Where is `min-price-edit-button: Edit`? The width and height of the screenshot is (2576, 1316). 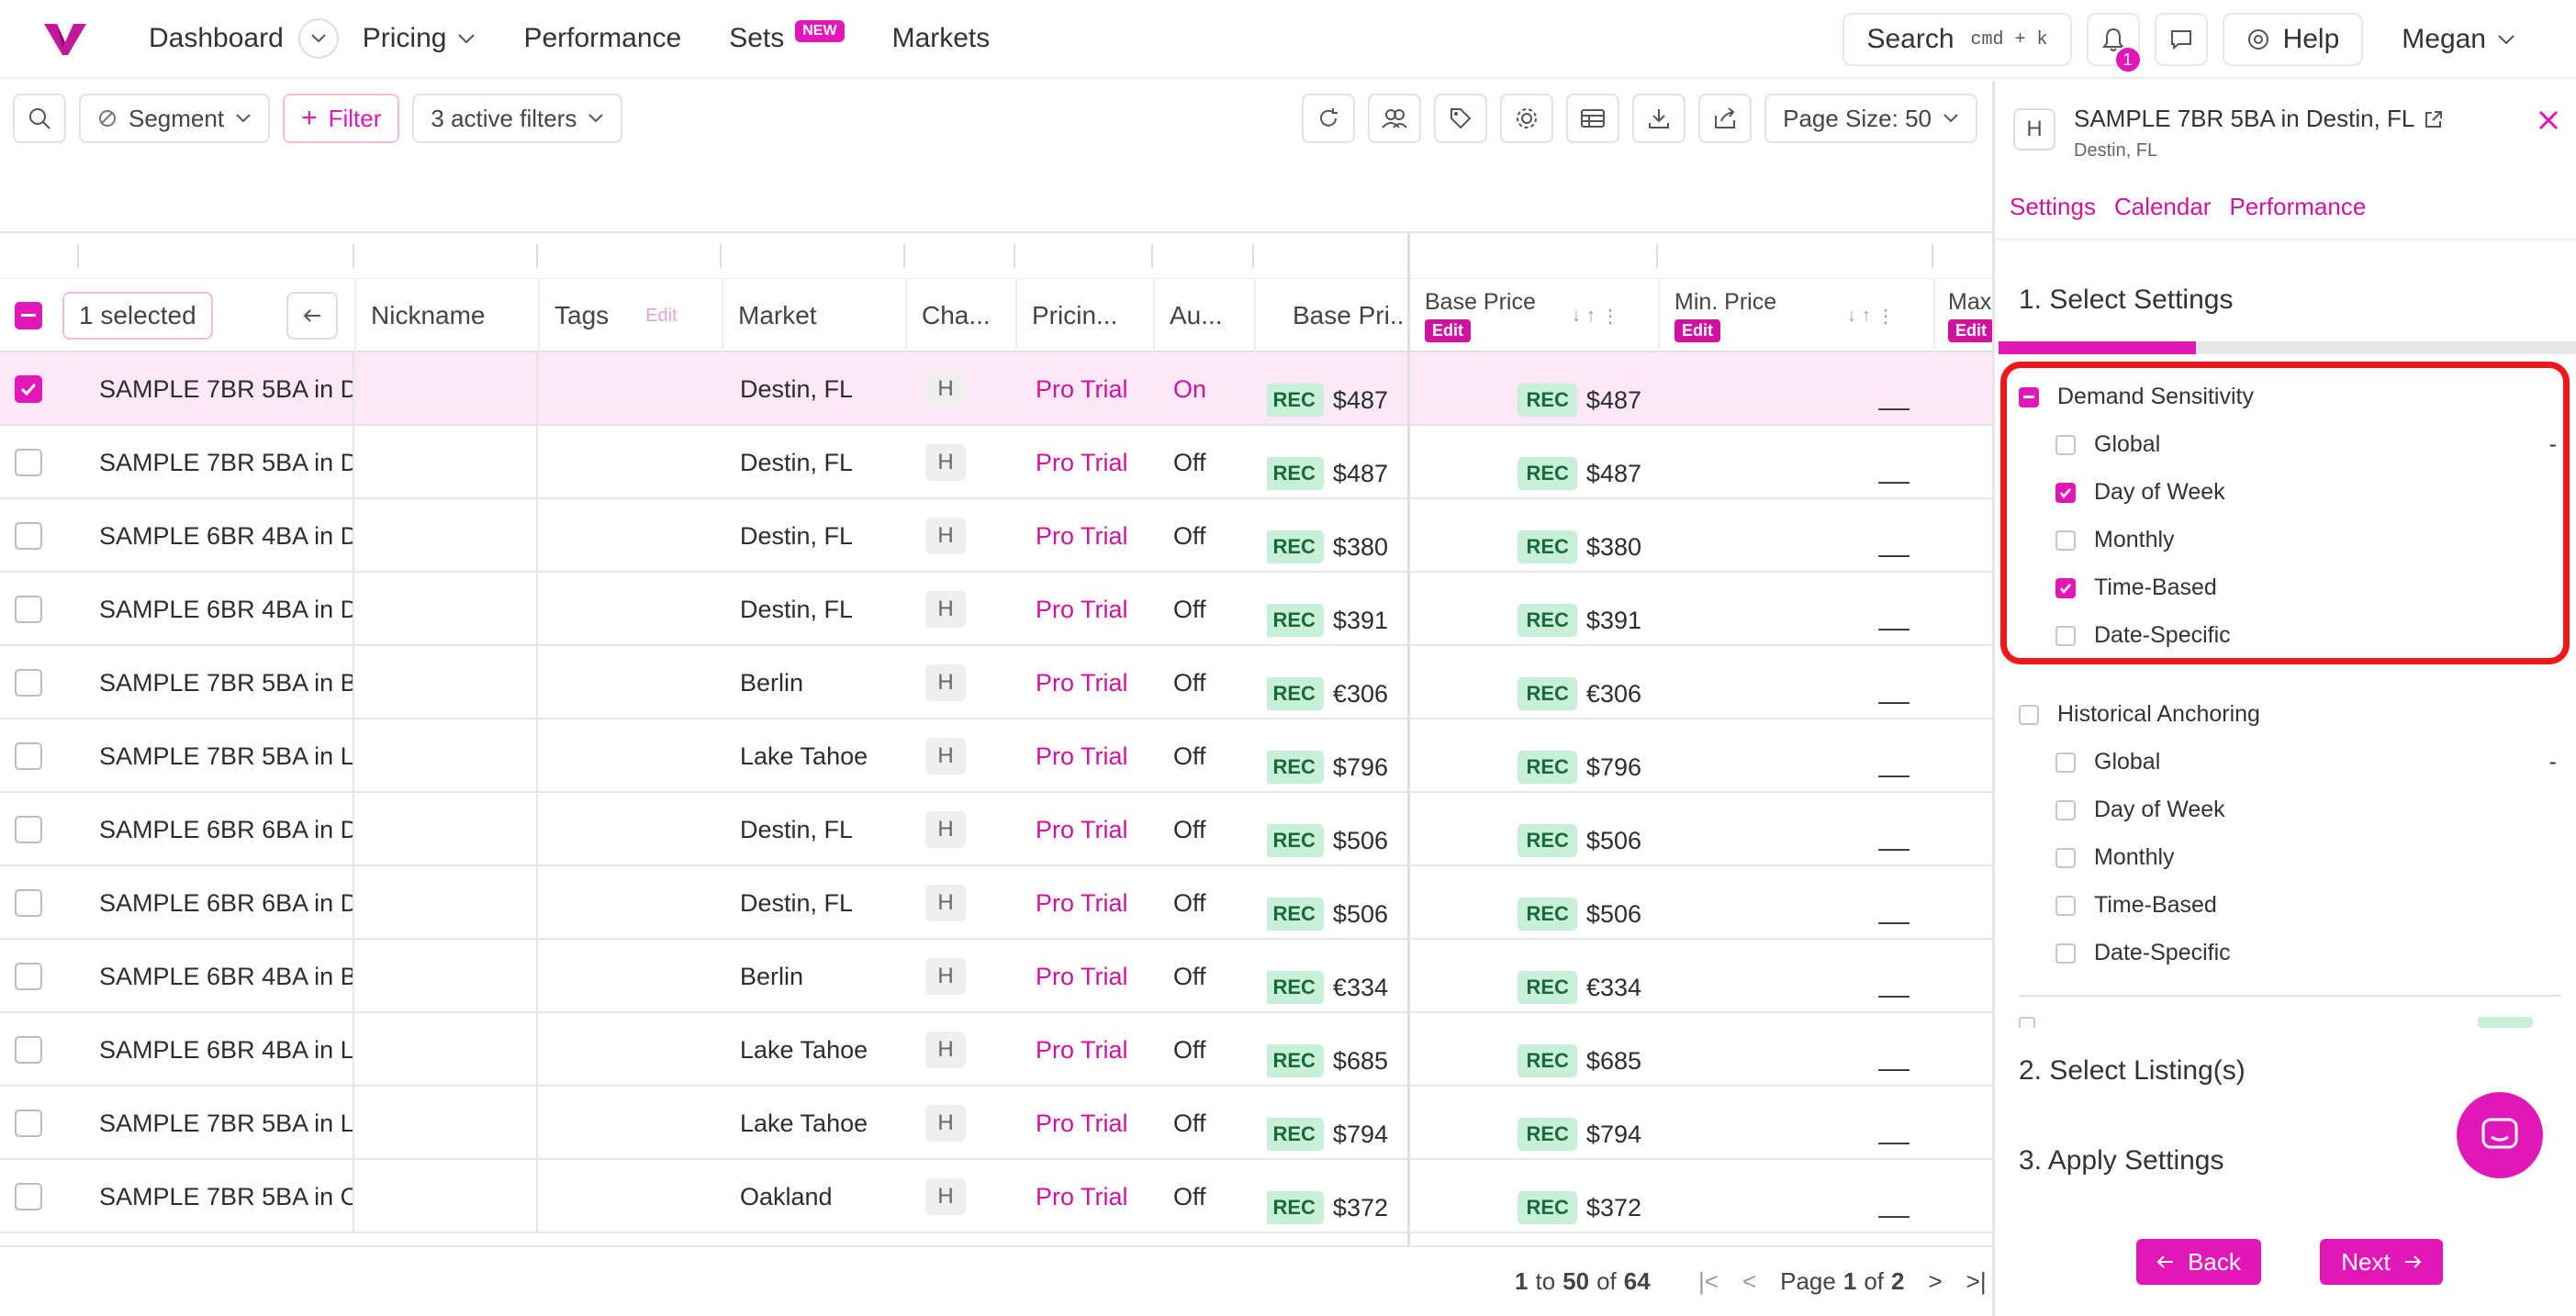
min-price-edit-button: Edit is located at coordinates (1697, 330).